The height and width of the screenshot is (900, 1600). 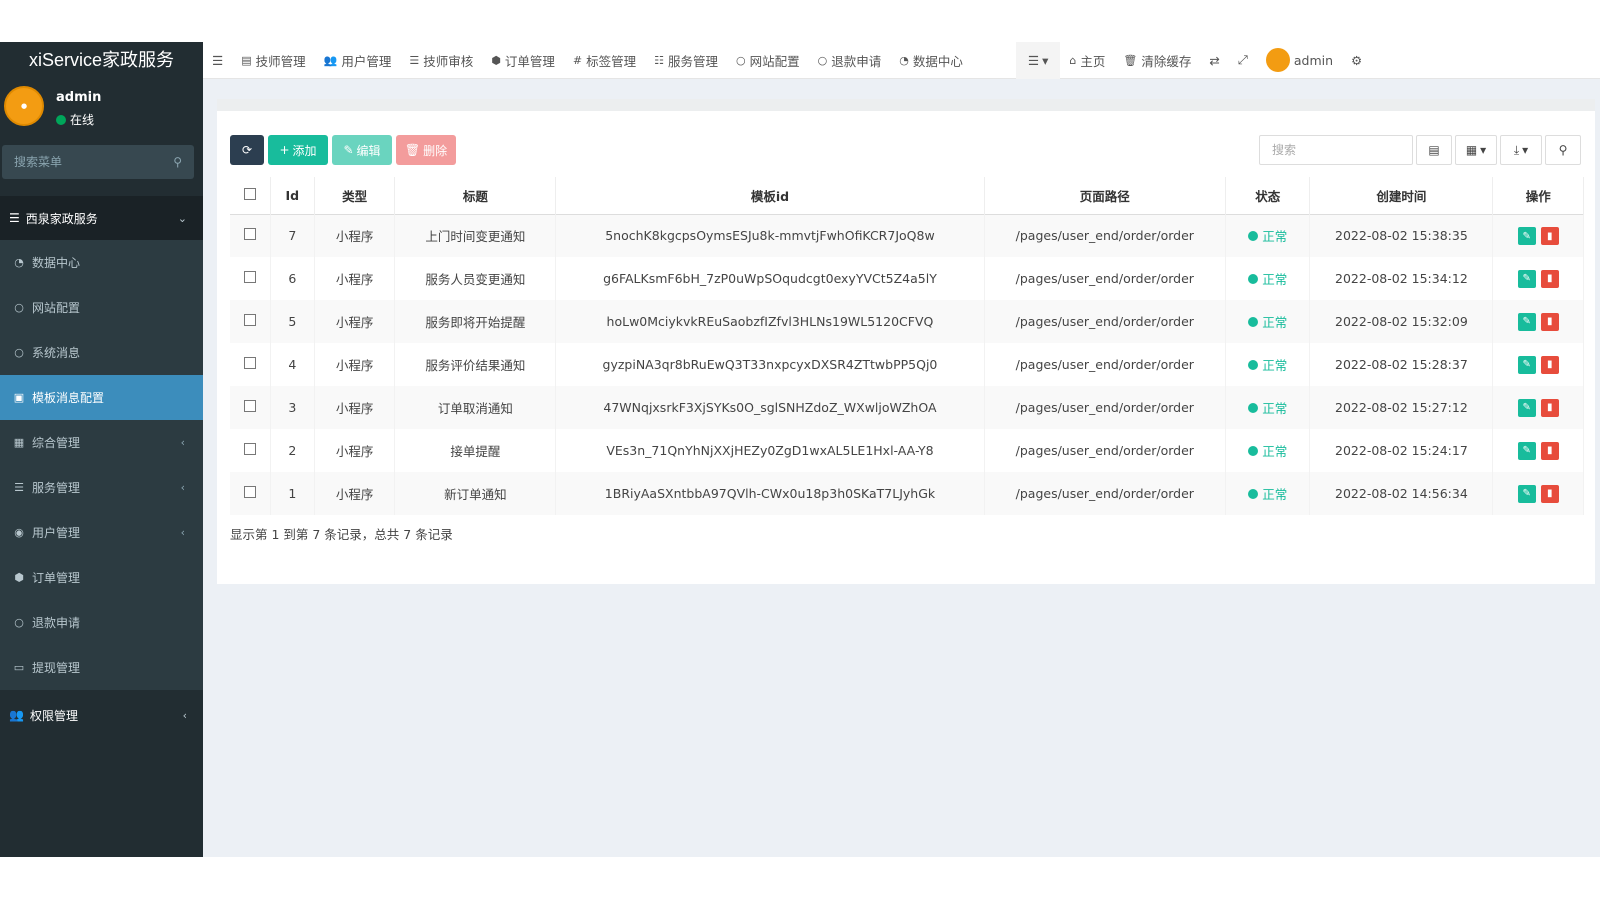 I want to click on sidebar-item-orders: ⬢ 订单管理, so click(x=101, y=577).